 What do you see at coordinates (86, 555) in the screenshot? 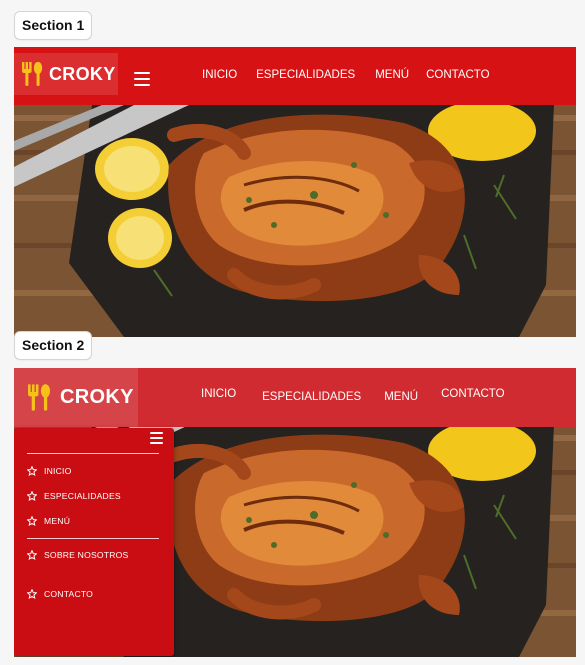
I see `side-menu-item-label: SOBRE NOSOTROS` at bounding box center [86, 555].